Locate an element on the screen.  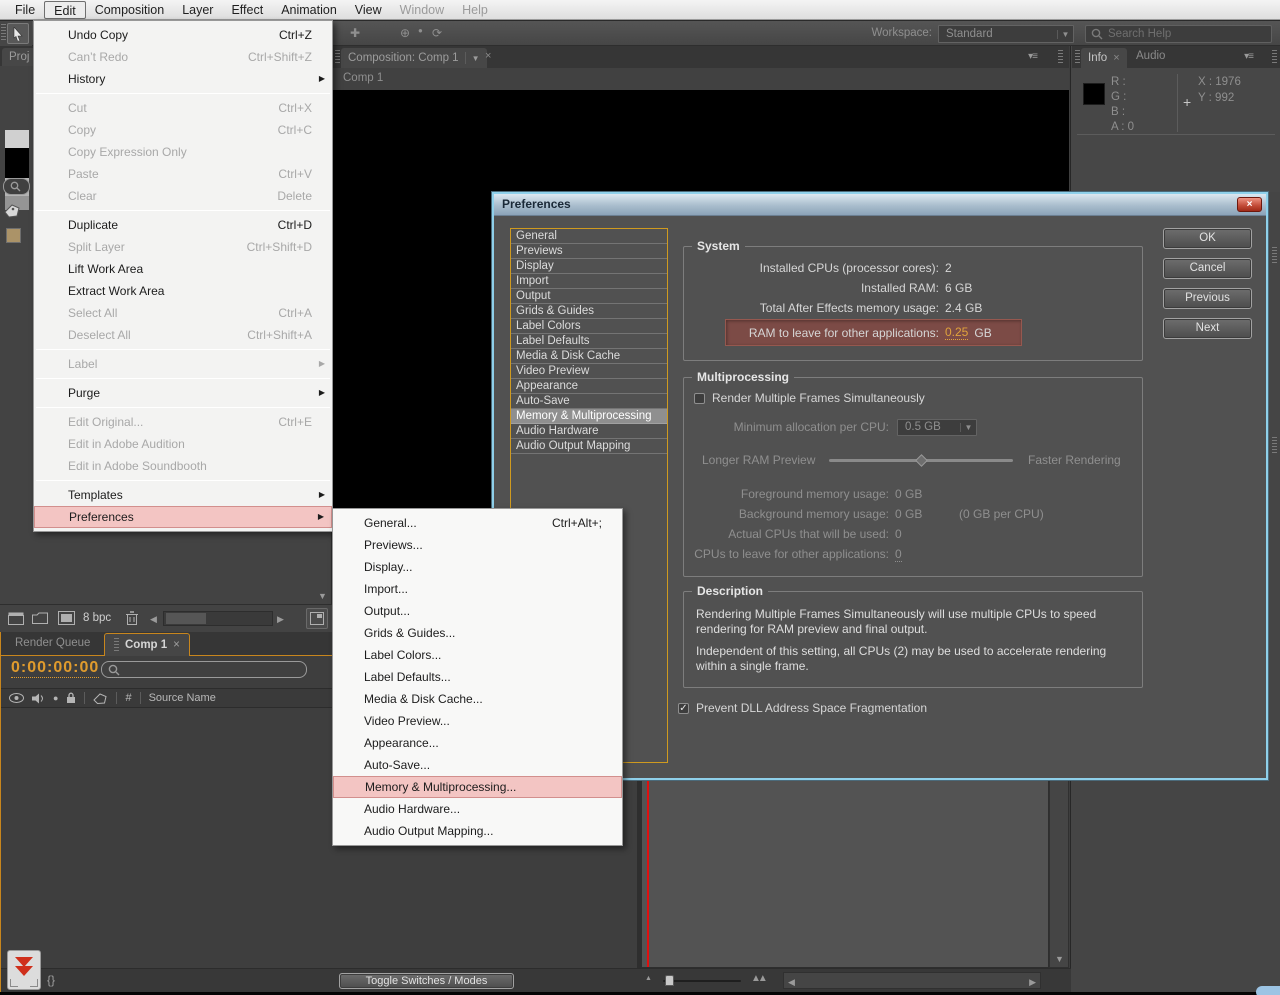
category-memory-multiprocessing: Memory & Multiprocessing is located at coordinates (589, 416).